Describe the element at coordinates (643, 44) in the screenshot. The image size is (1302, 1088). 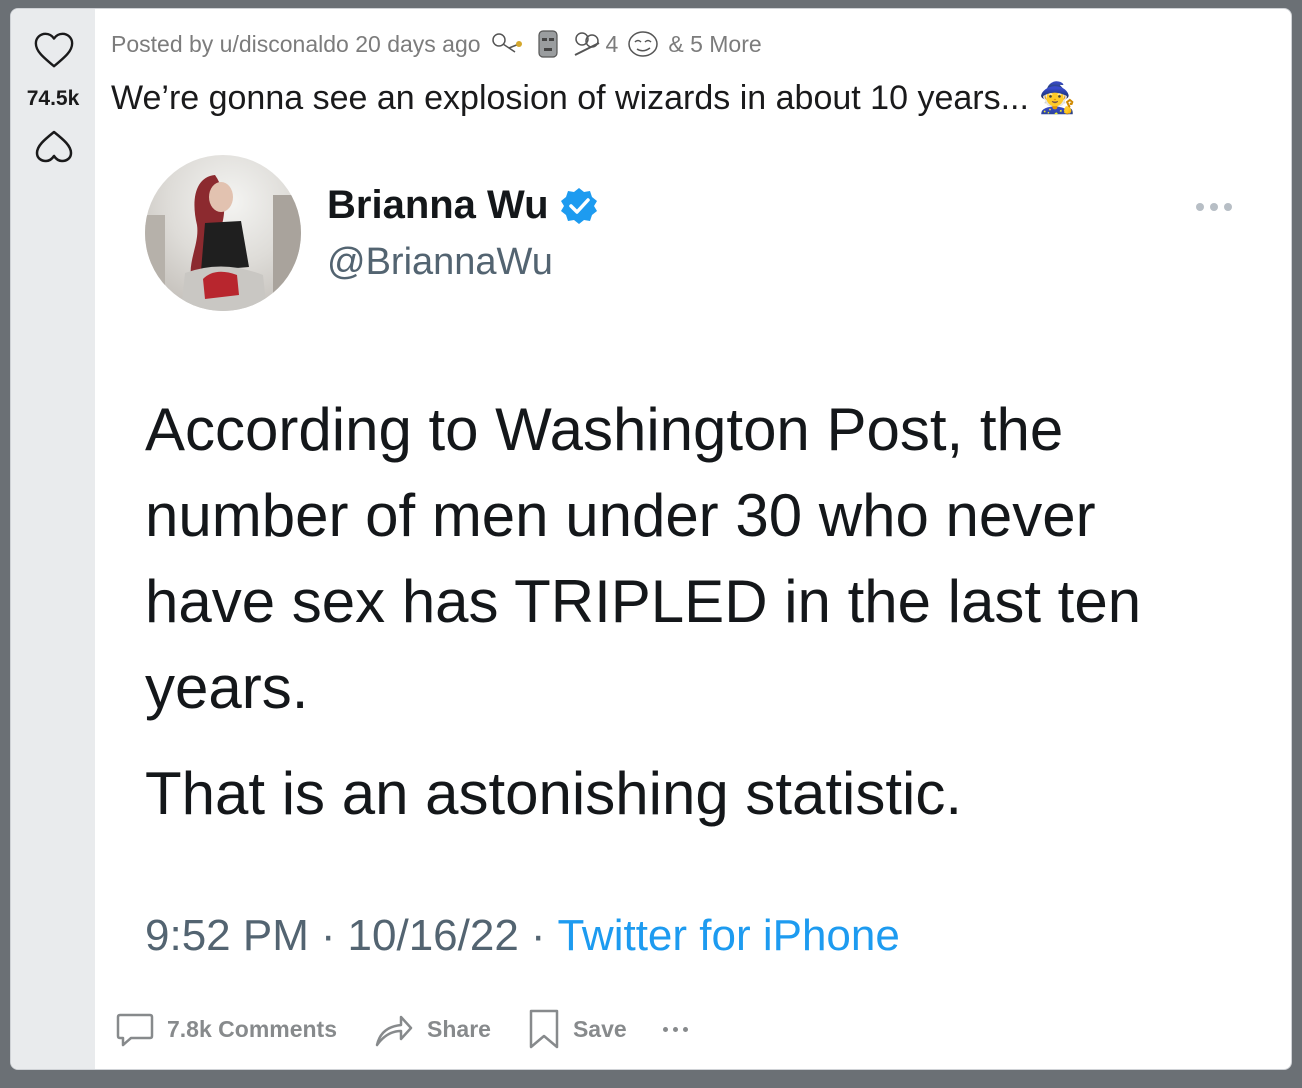
I see `award-face-icon` at that location.